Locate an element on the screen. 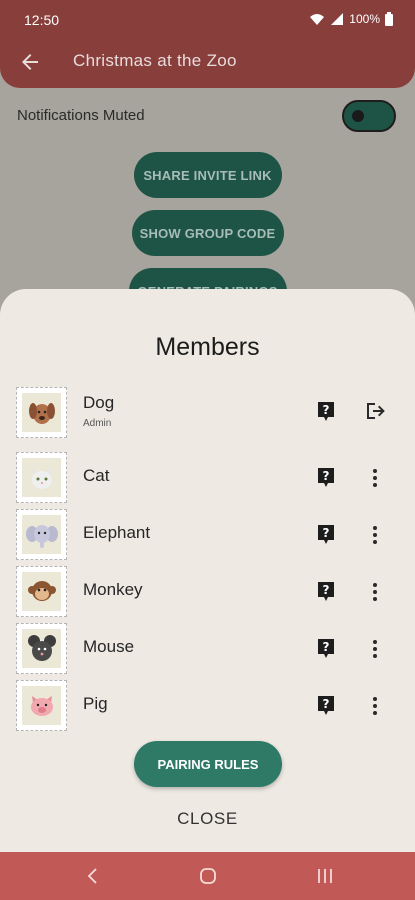 Image resolution: width=415 pixels, height=900 pixels. page-title: Christmas at the Zoo is located at coordinates (155, 60).